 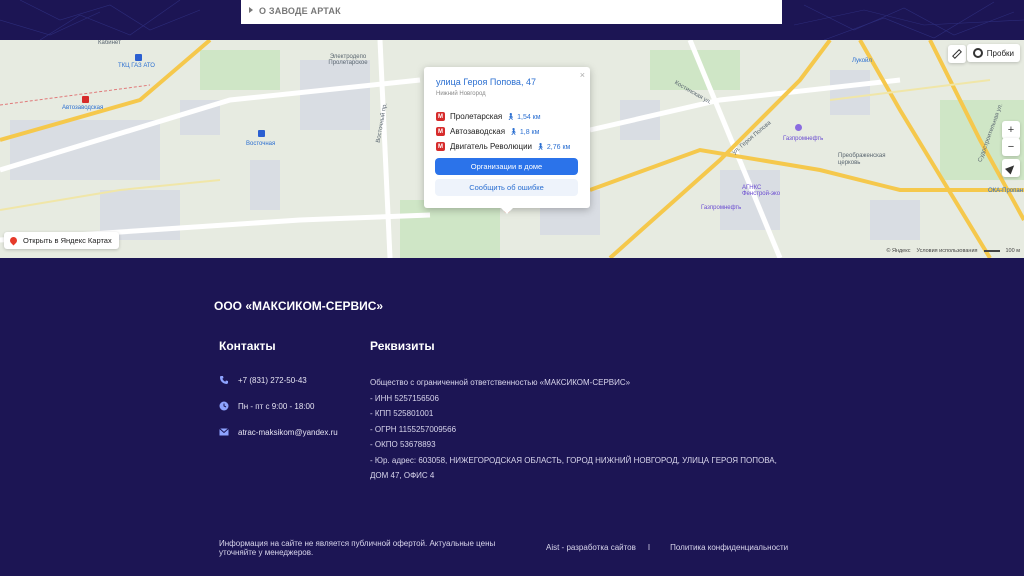 I want to click on close-icon: ×, so click(x=582, y=75).